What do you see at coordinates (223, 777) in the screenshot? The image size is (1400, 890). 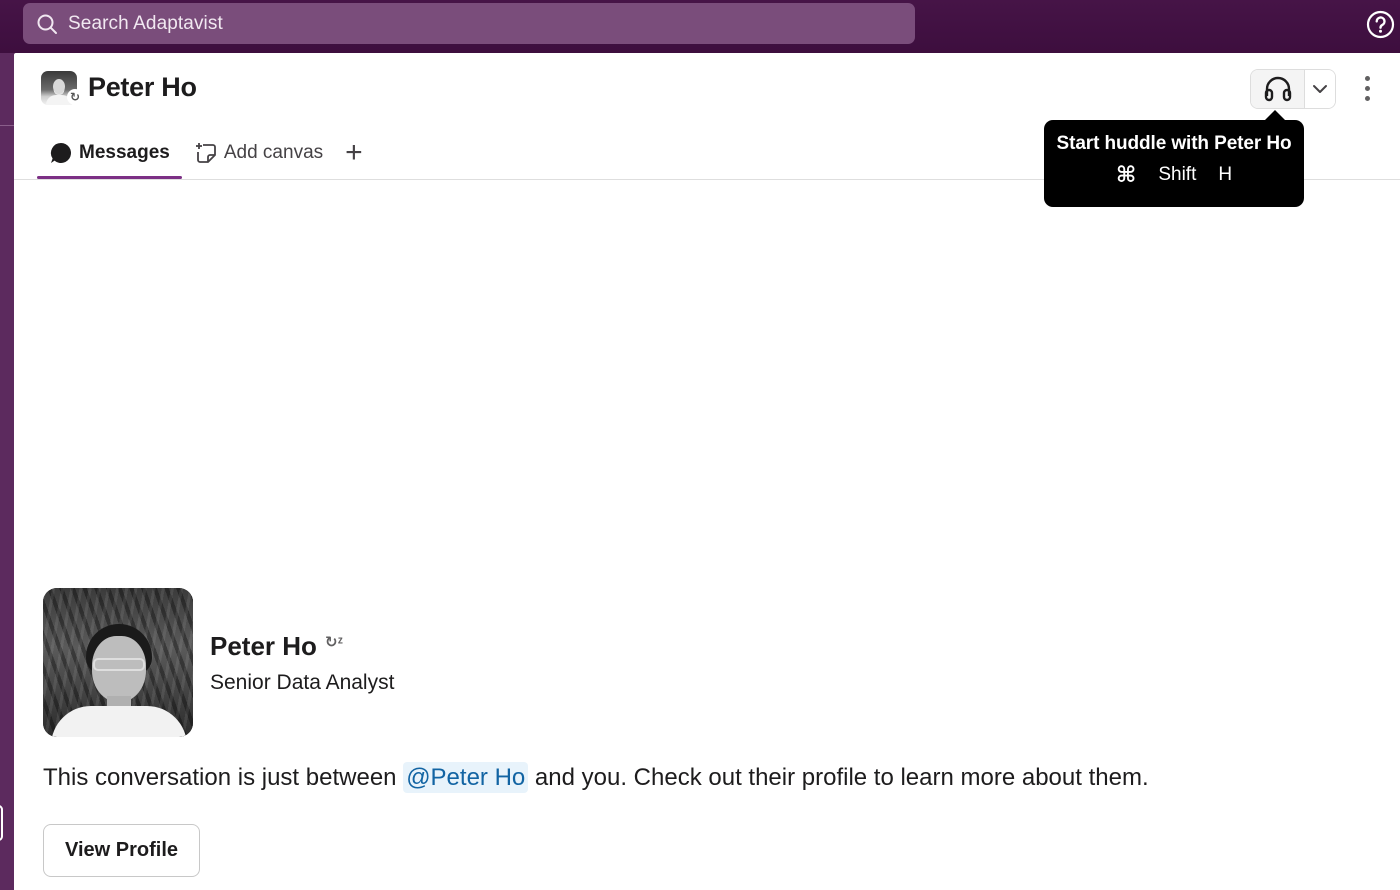 I see `intro-text-before: This conversation is just between` at bounding box center [223, 777].